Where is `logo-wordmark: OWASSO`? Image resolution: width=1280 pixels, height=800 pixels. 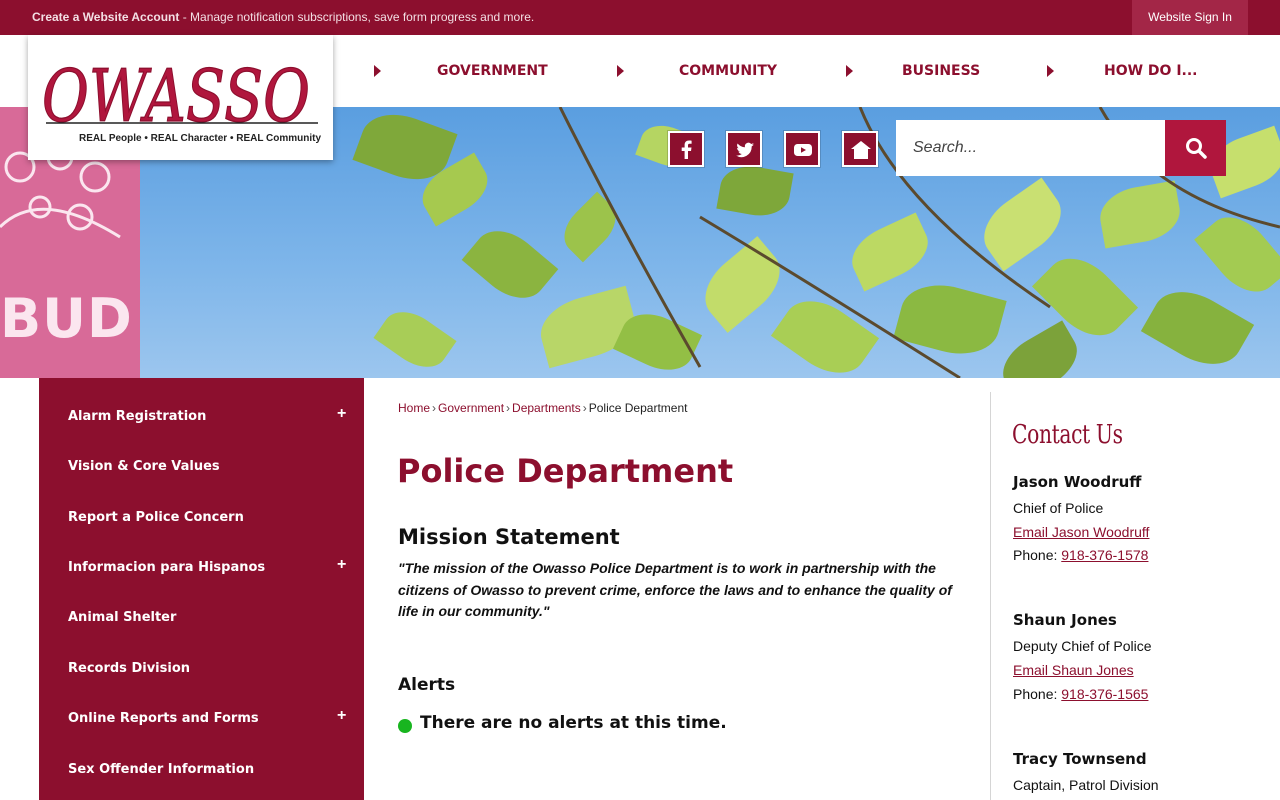 logo-wordmark: OWASSO is located at coordinates (176, 93).